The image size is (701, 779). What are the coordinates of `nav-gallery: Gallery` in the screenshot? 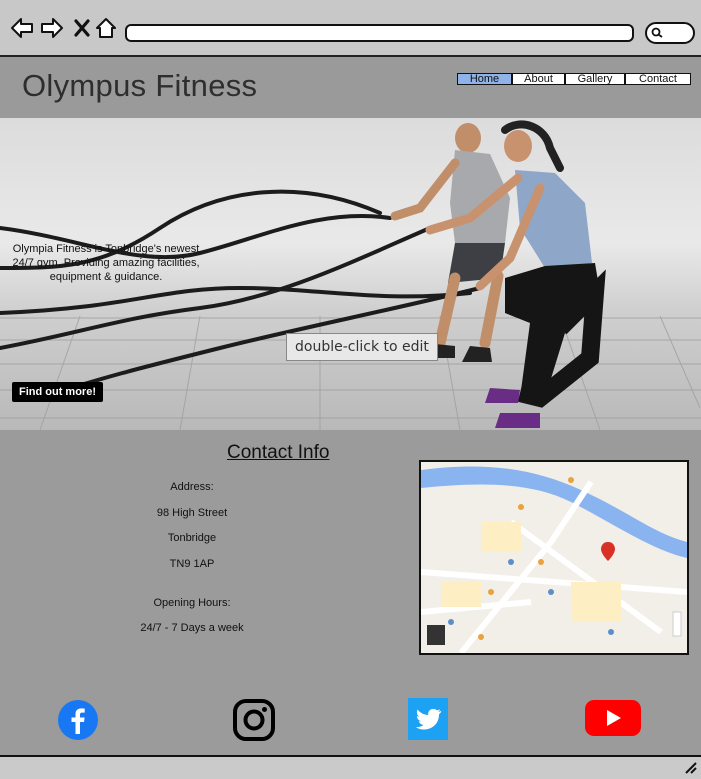 It's located at (596, 79).